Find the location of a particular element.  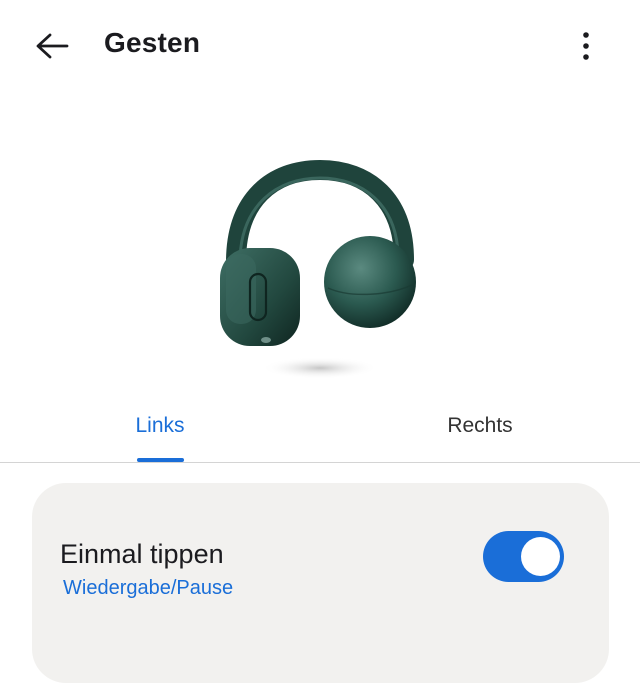

arrow-left-icon is located at coordinates (52, 46).